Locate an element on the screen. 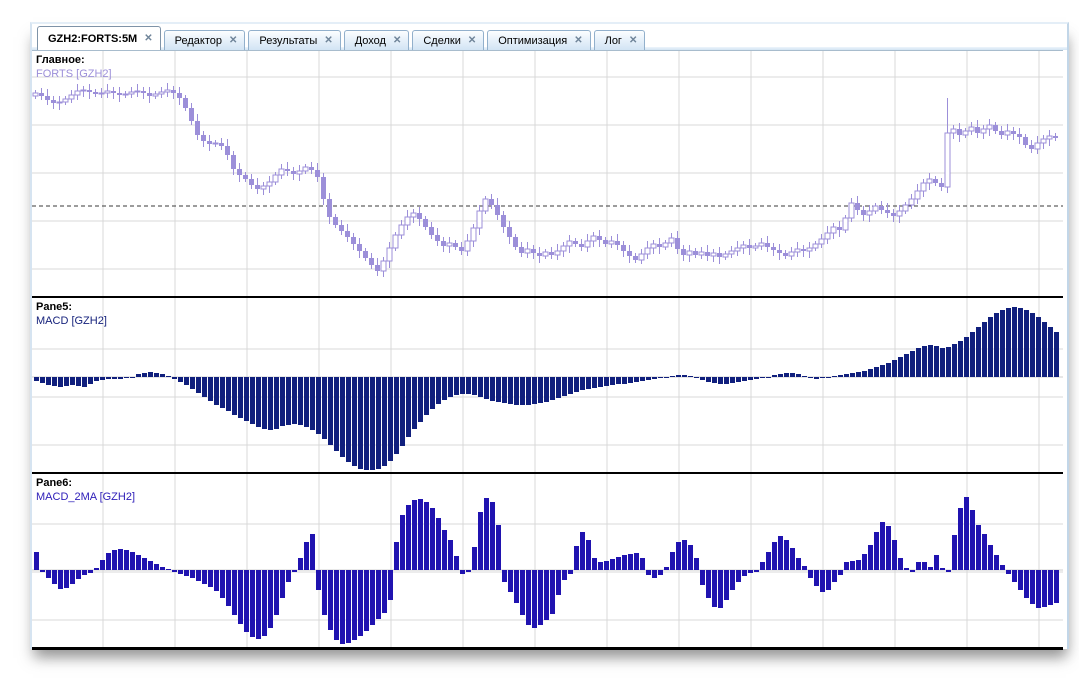  tab-label: Лог is located at coordinates (613, 40).